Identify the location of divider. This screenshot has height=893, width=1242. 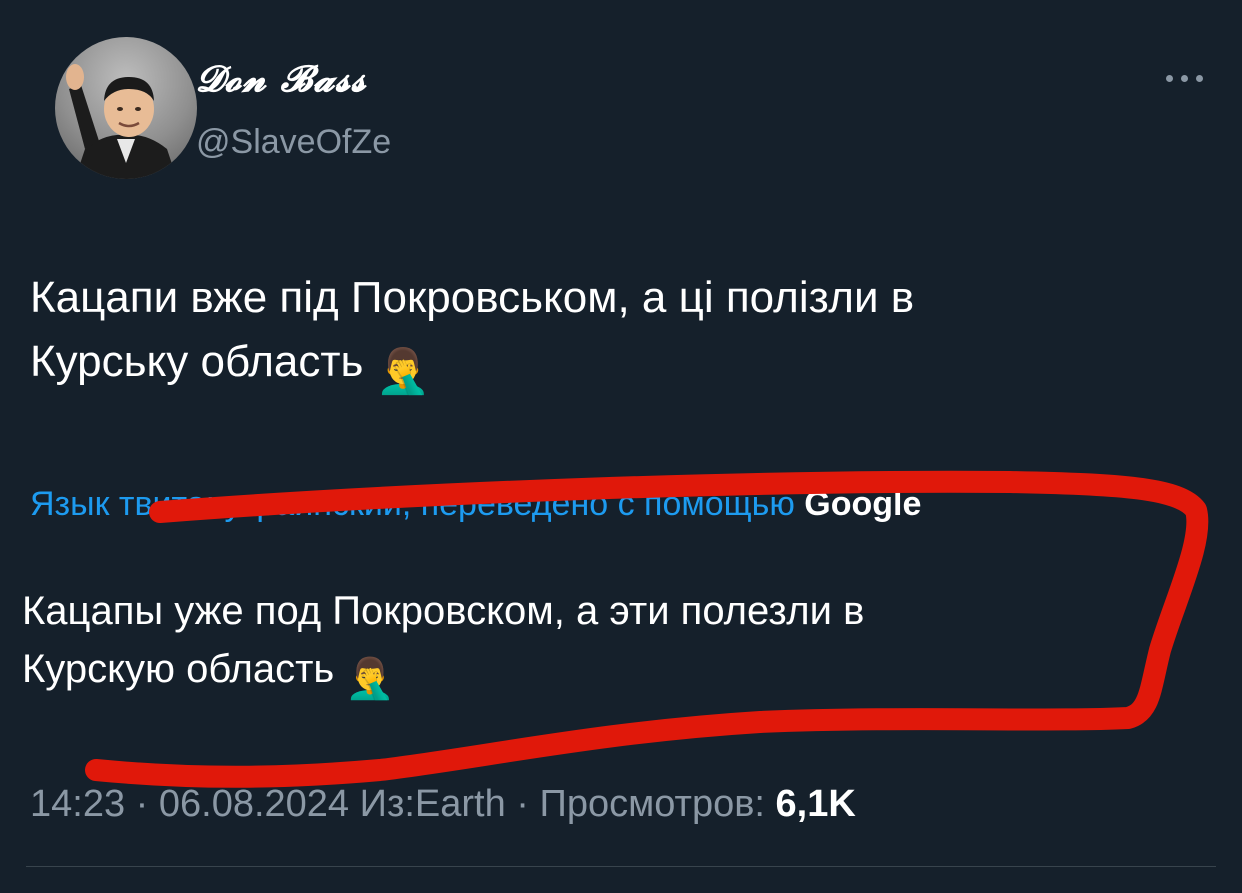
(621, 866).